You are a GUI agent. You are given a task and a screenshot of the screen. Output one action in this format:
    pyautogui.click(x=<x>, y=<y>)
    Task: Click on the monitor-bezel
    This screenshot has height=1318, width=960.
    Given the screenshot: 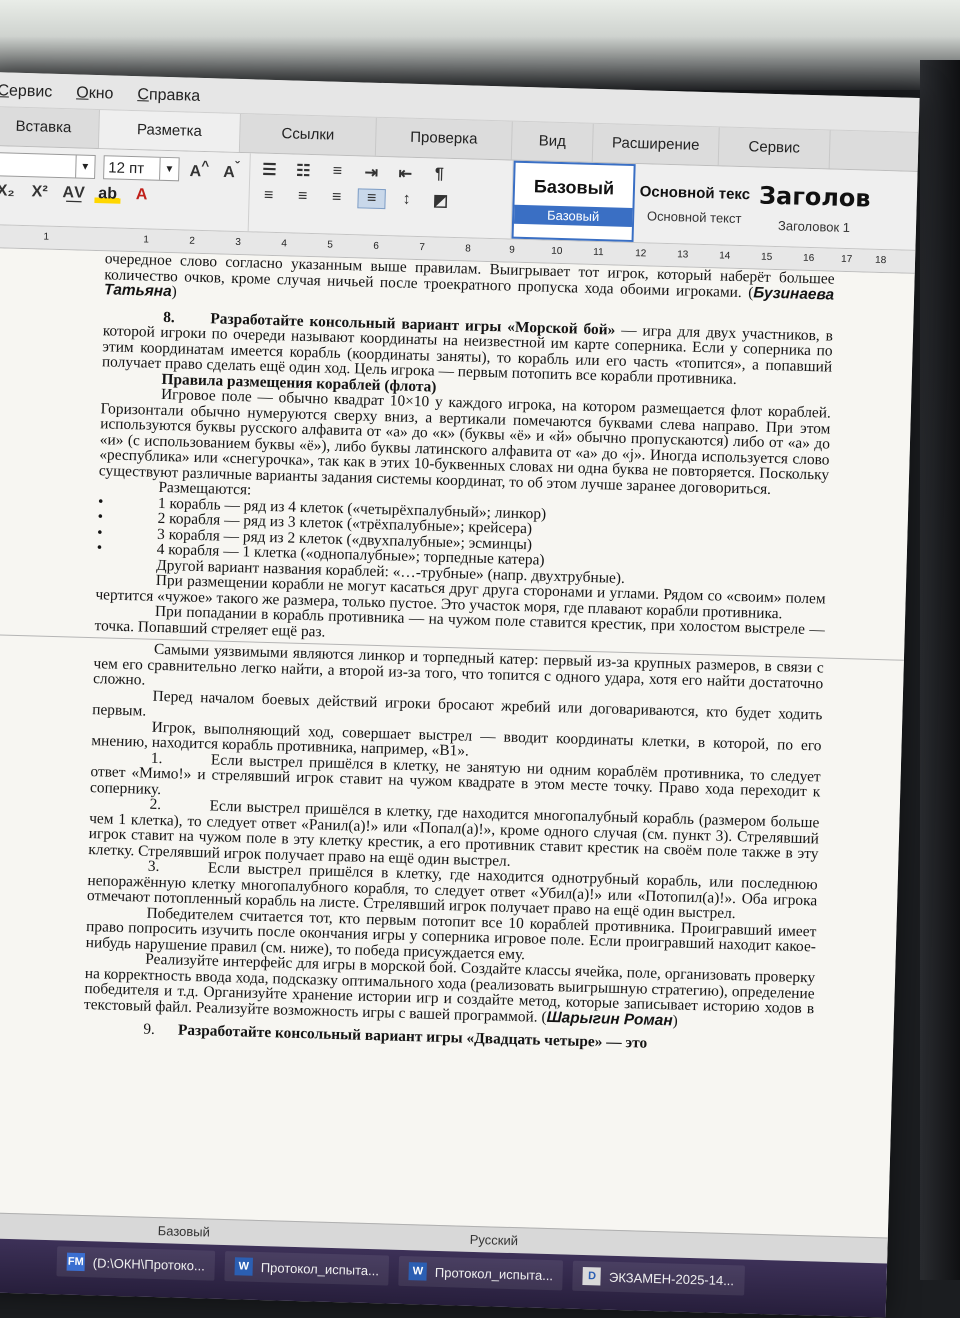 What is the action you would take?
    pyautogui.click(x=940, y=670)
    